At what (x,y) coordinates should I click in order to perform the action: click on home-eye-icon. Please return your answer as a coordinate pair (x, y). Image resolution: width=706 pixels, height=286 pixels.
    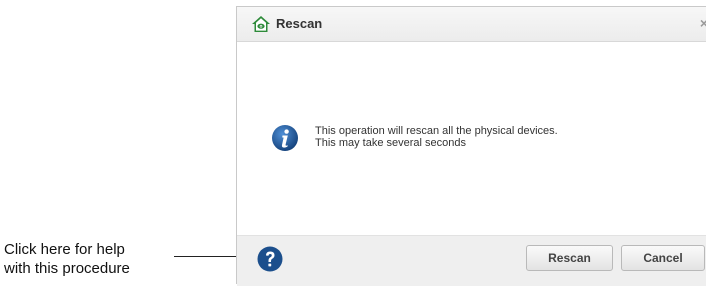
    Looking at the image, I should click on (261, 24).